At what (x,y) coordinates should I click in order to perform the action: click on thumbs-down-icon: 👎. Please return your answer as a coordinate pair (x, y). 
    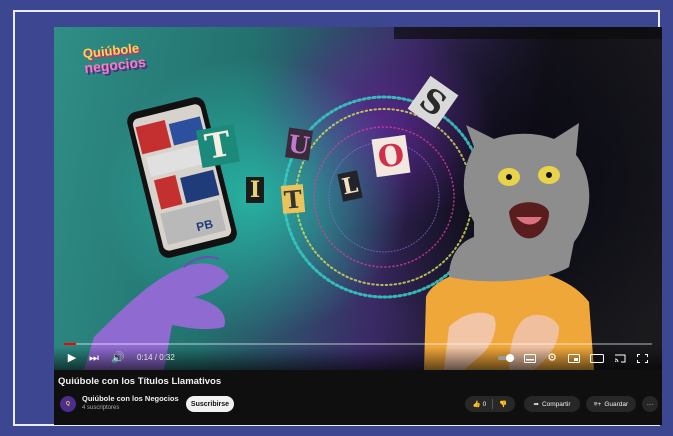
    Looking at the image, I should click on (503, 404).